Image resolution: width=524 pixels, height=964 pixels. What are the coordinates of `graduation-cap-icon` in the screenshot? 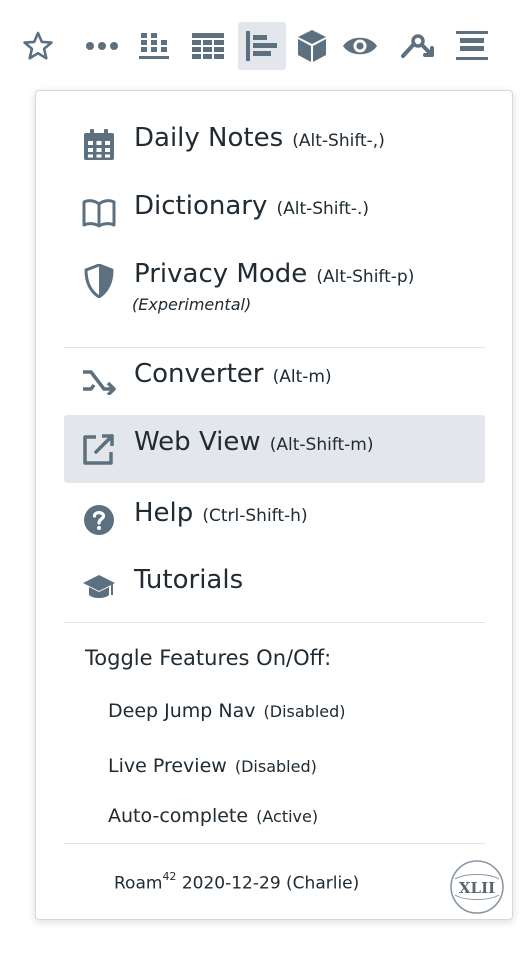 It's located at (99, 587).